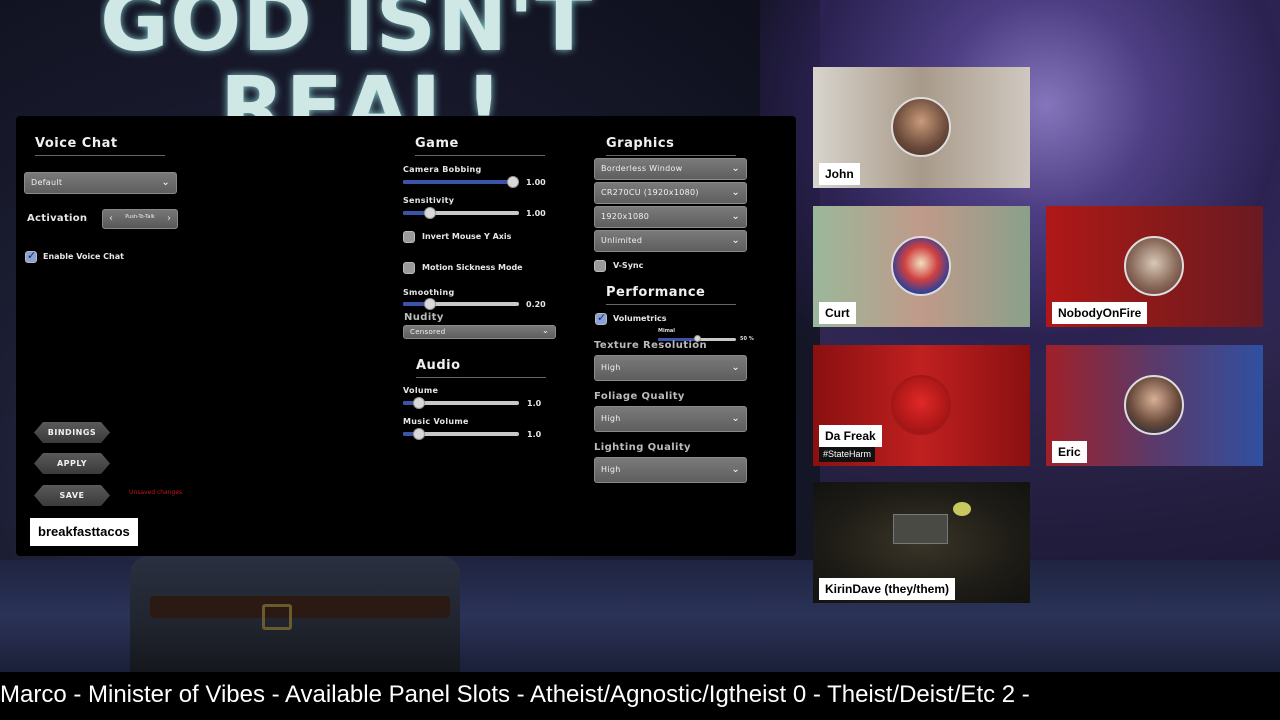 The image size is (1280, 720). Describe the element at coordinates (611, 367) in the screenshot. I see `texture-resolution-value: High` at that location.